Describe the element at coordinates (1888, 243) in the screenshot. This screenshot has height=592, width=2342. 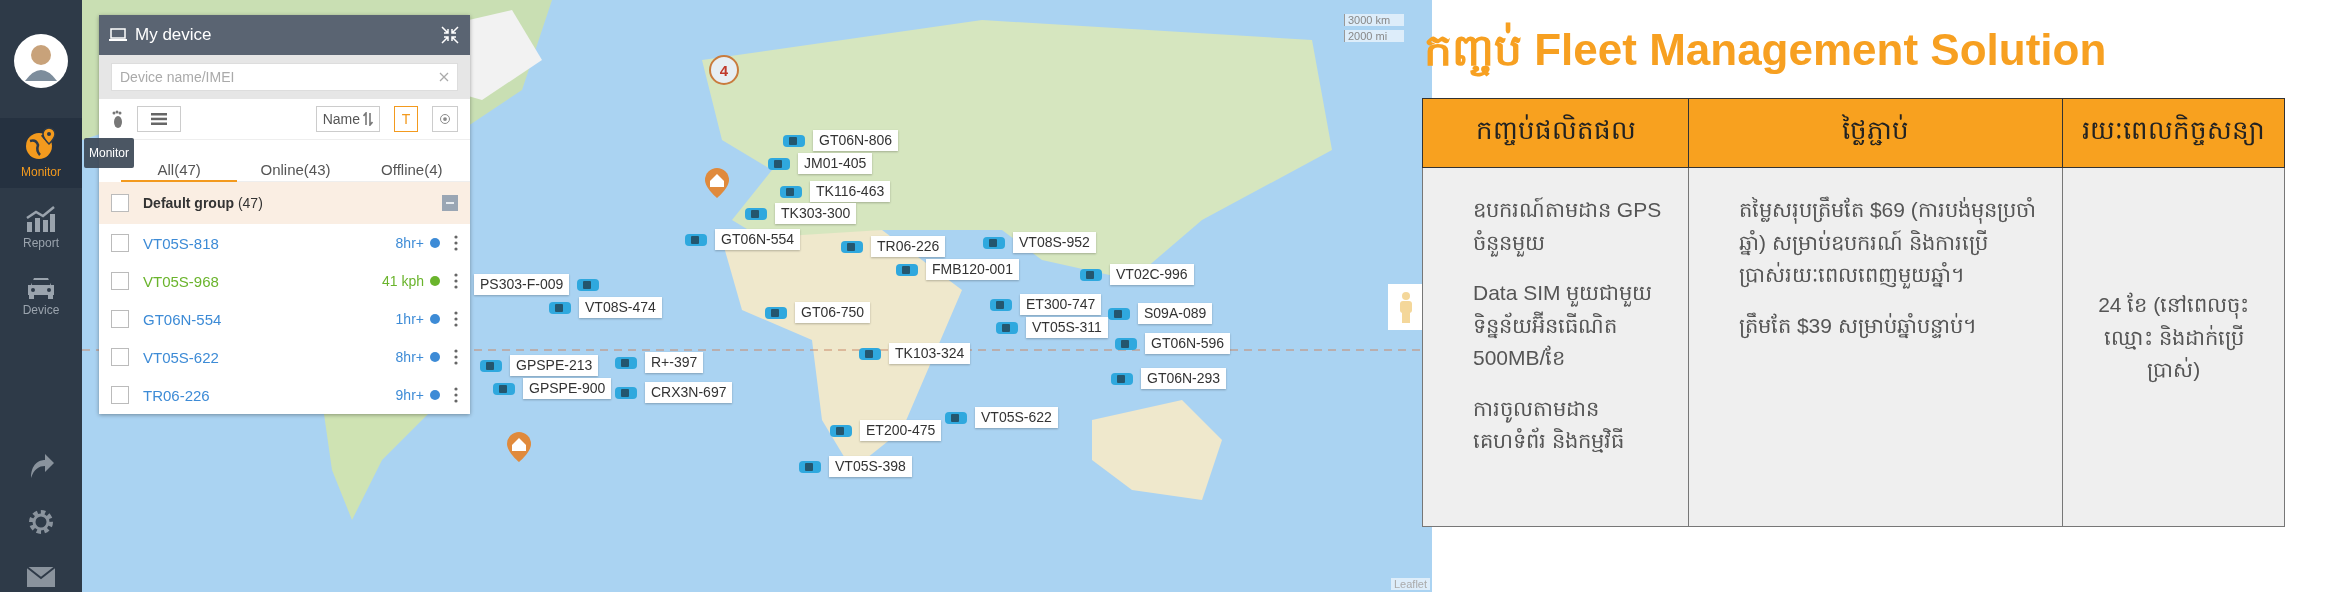
I see `cell-text: តម្លៃសរុបត្រឹមតែ $69 (ការបង់មុនប្រចាំឆ្នាំ) សម្រាប់ឧបករណ៍ និងការប្រើប្រាស់រយៈពេលពេញមួយឆ្នាំ។` at that location.